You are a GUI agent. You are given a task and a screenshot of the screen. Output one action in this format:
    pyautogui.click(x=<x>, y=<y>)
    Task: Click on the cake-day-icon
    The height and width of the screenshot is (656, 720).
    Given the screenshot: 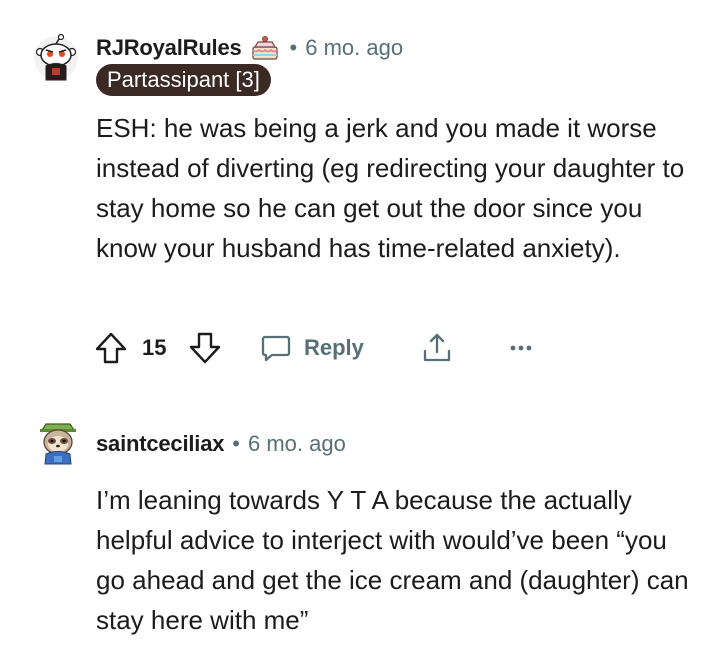 What is the action you would take?
    pyautogui.click(x=265, y=48)
    